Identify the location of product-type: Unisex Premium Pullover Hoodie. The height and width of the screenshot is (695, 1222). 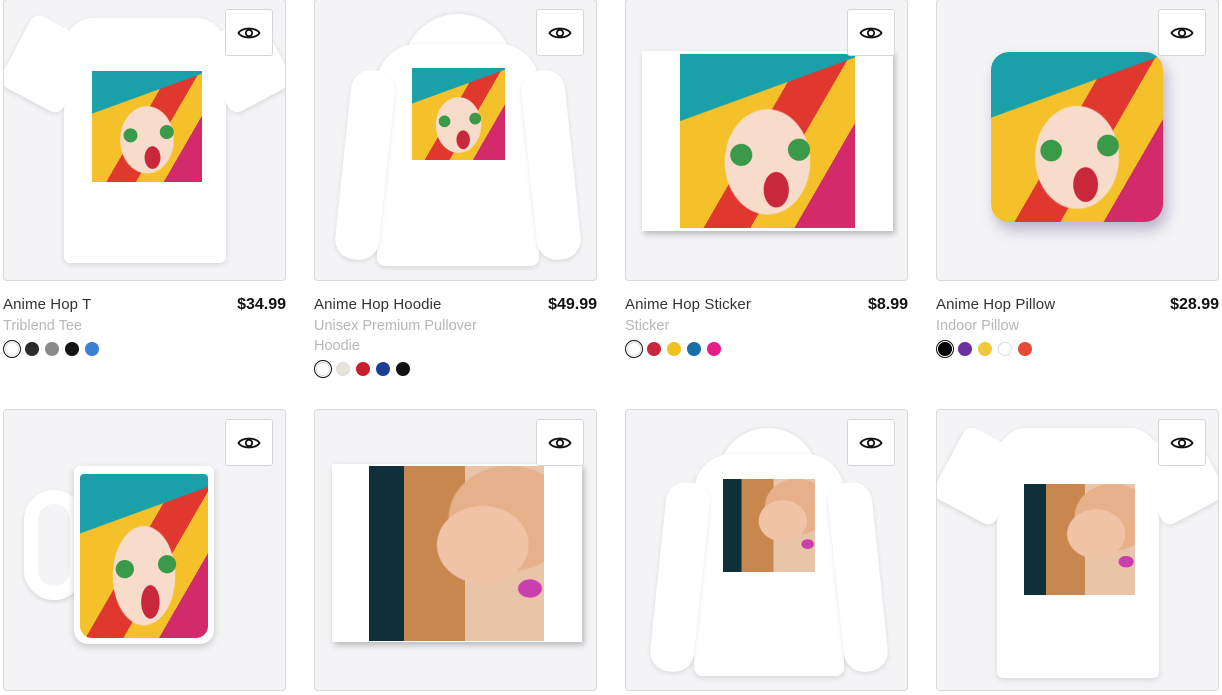
(395, 336).